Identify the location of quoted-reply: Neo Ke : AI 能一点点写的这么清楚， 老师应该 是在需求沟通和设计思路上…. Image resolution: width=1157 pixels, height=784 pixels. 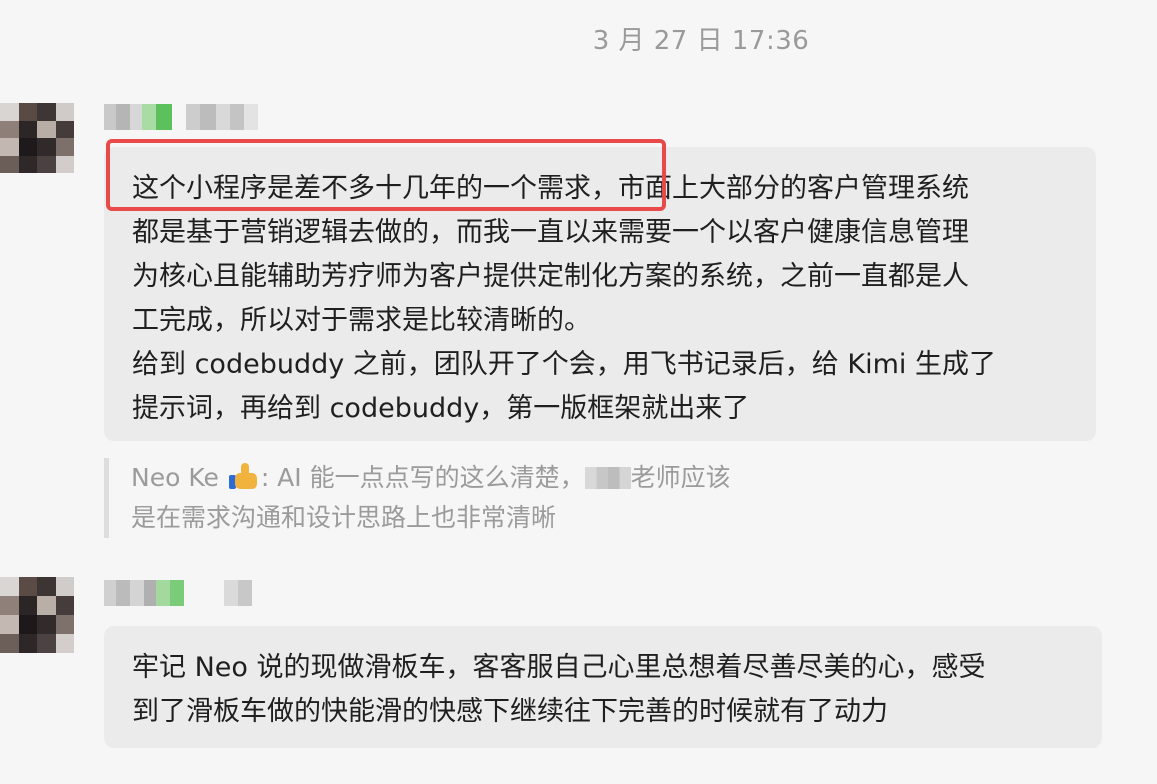
(467, 498).